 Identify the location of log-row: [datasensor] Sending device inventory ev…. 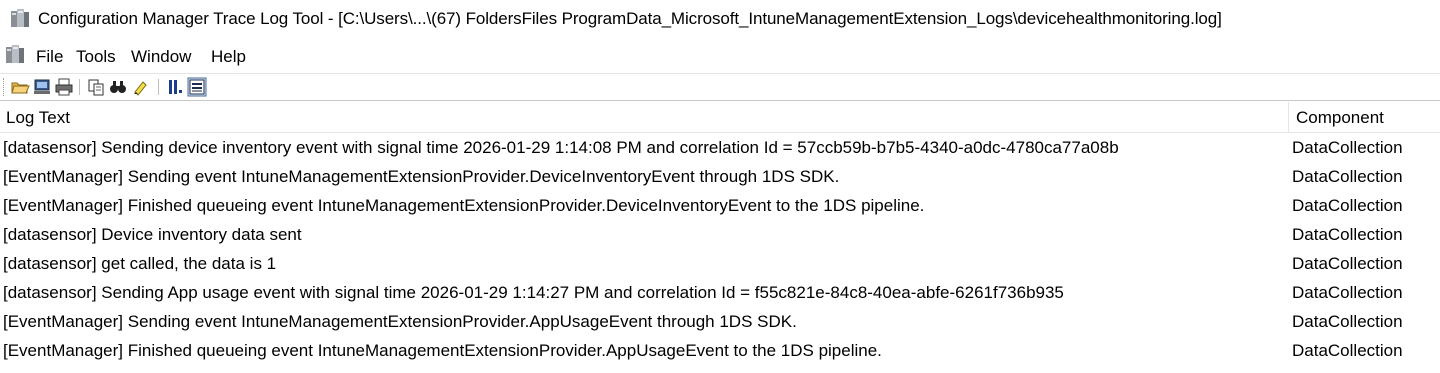
(720, 147).